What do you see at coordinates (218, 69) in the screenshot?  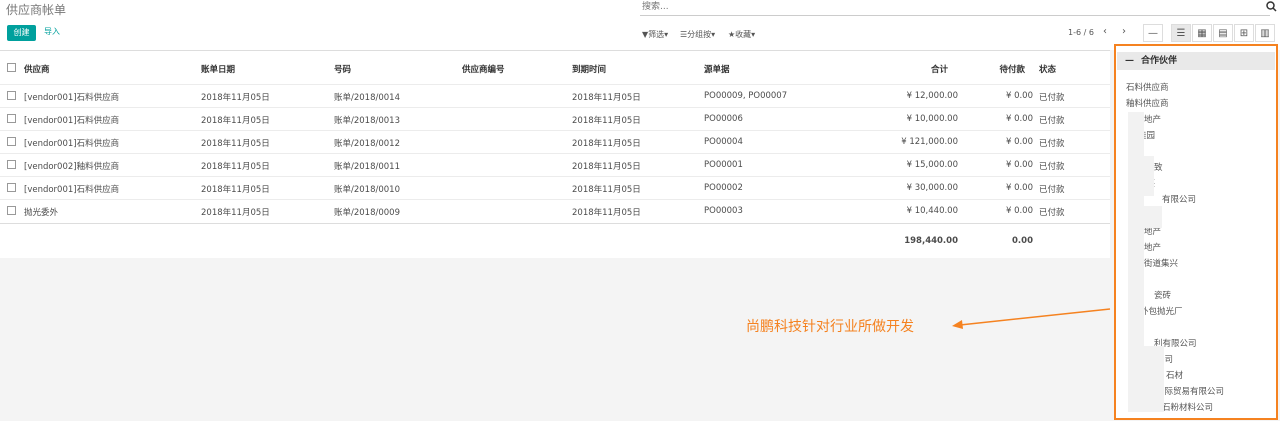 I see `header-bill-date: 账单日期` at bounding box center [218, 69].